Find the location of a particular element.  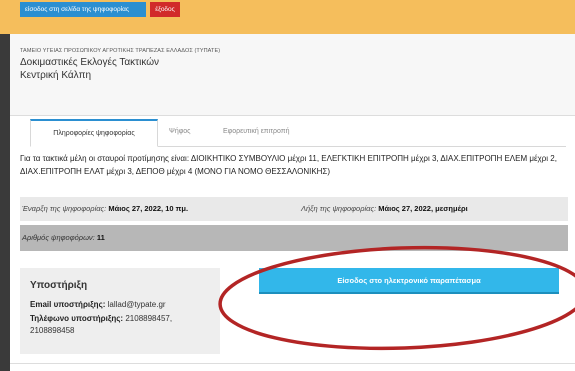

footer-divider is located at coordinates (292, 363).